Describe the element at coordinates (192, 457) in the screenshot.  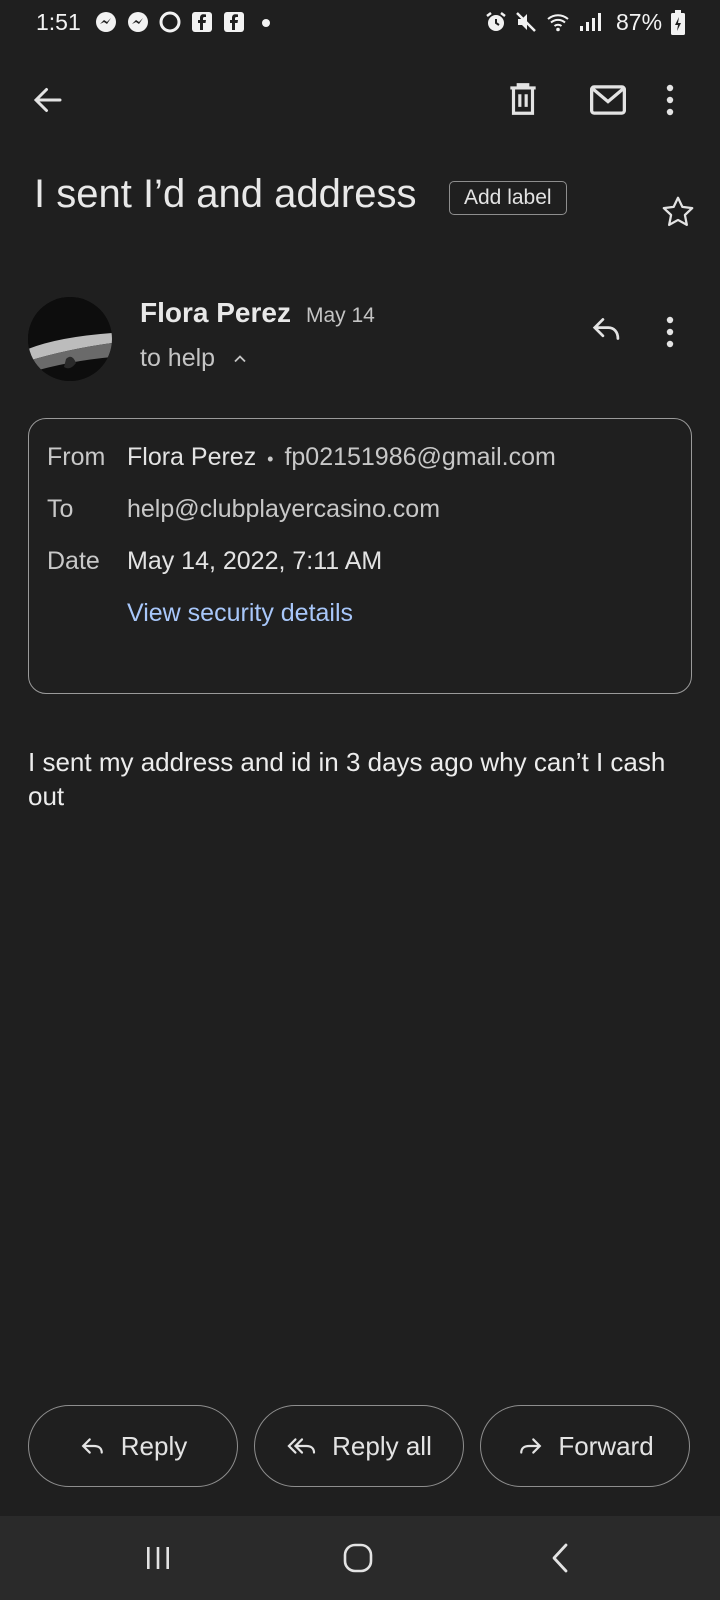
I see `from-name: Flora Perez` at that location.